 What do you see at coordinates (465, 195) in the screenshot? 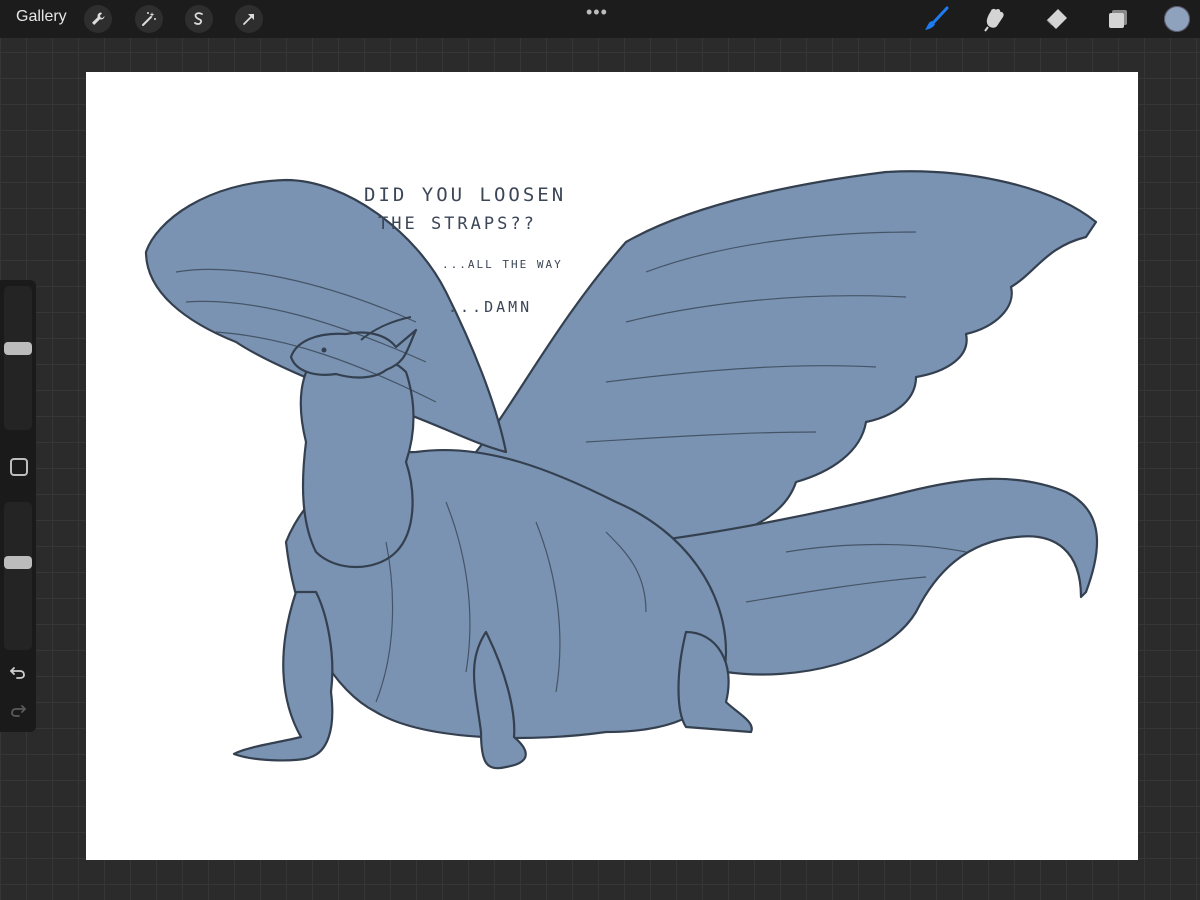
I see `note-line-1: DID YOU LOOSEN` at bounding box center [465, 195].